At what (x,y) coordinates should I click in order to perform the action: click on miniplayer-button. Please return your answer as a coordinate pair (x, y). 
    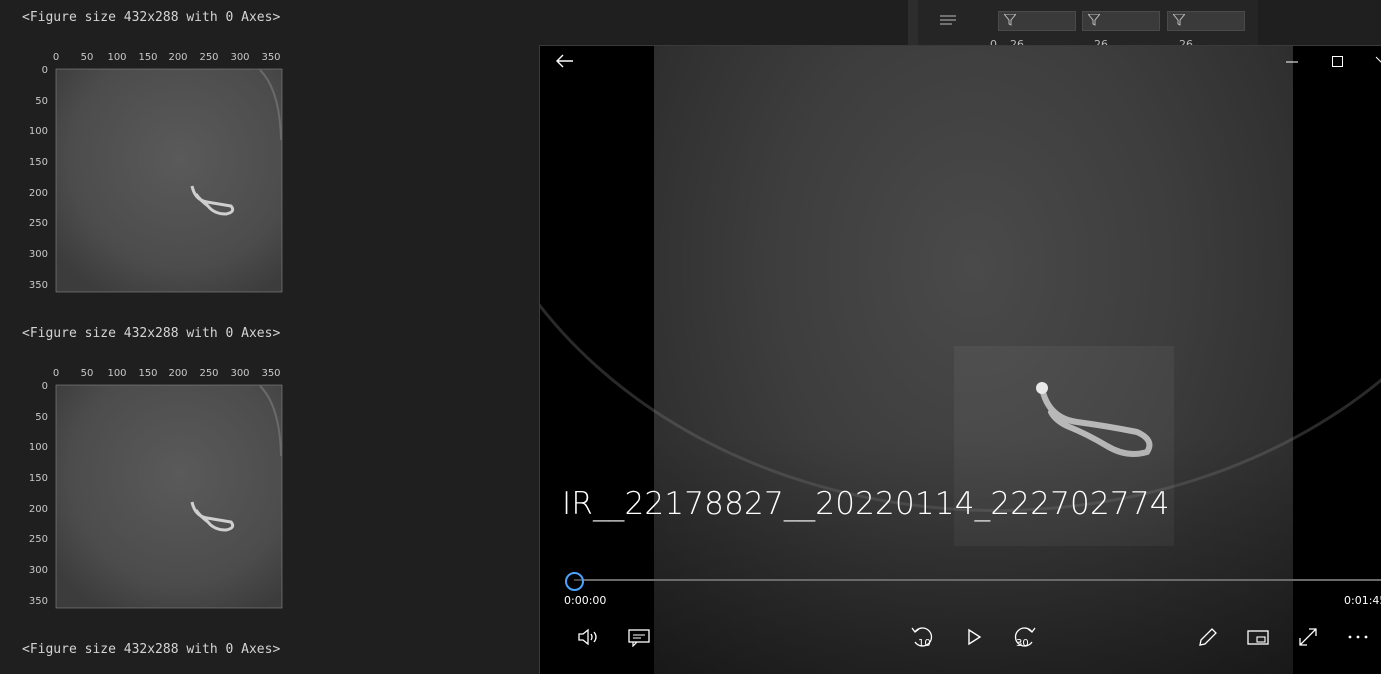
    Looking at the image, I should click on (1258, 637).